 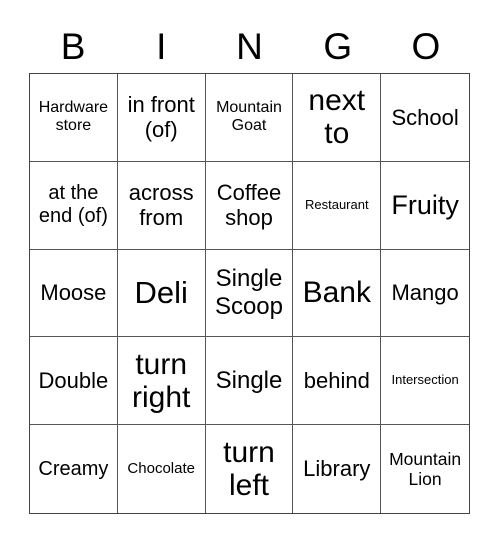 I want to click on bingo-cell: Single, so click(x=249, y=381).